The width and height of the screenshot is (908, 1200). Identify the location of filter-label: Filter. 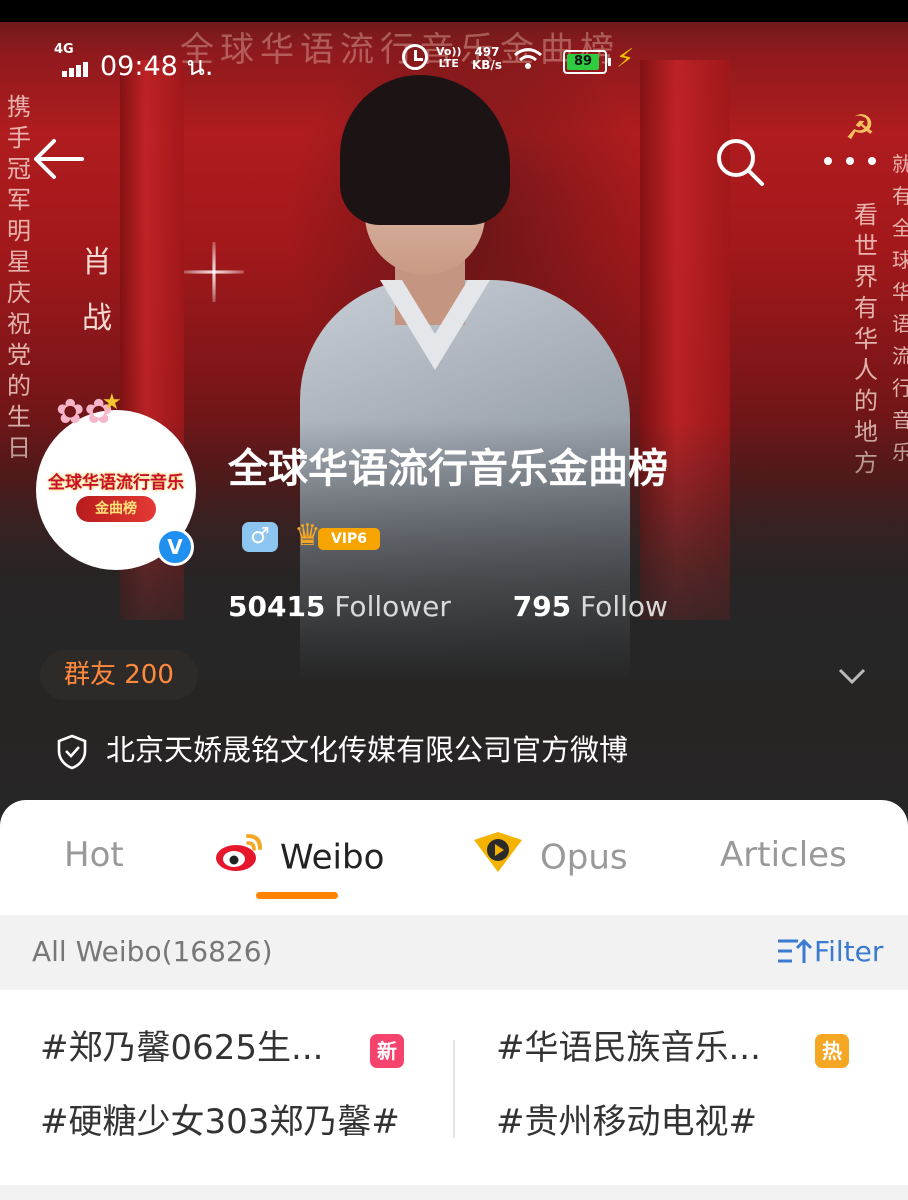
(849, 951).